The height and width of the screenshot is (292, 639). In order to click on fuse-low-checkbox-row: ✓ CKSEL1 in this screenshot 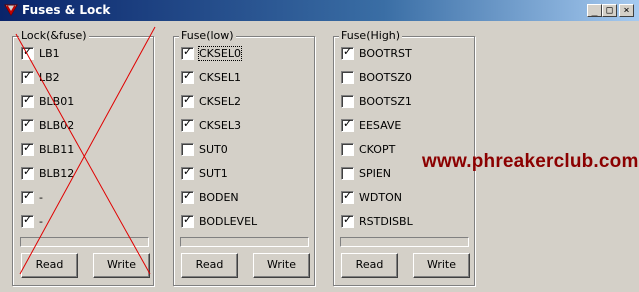, I will do `click(243, 77)`.